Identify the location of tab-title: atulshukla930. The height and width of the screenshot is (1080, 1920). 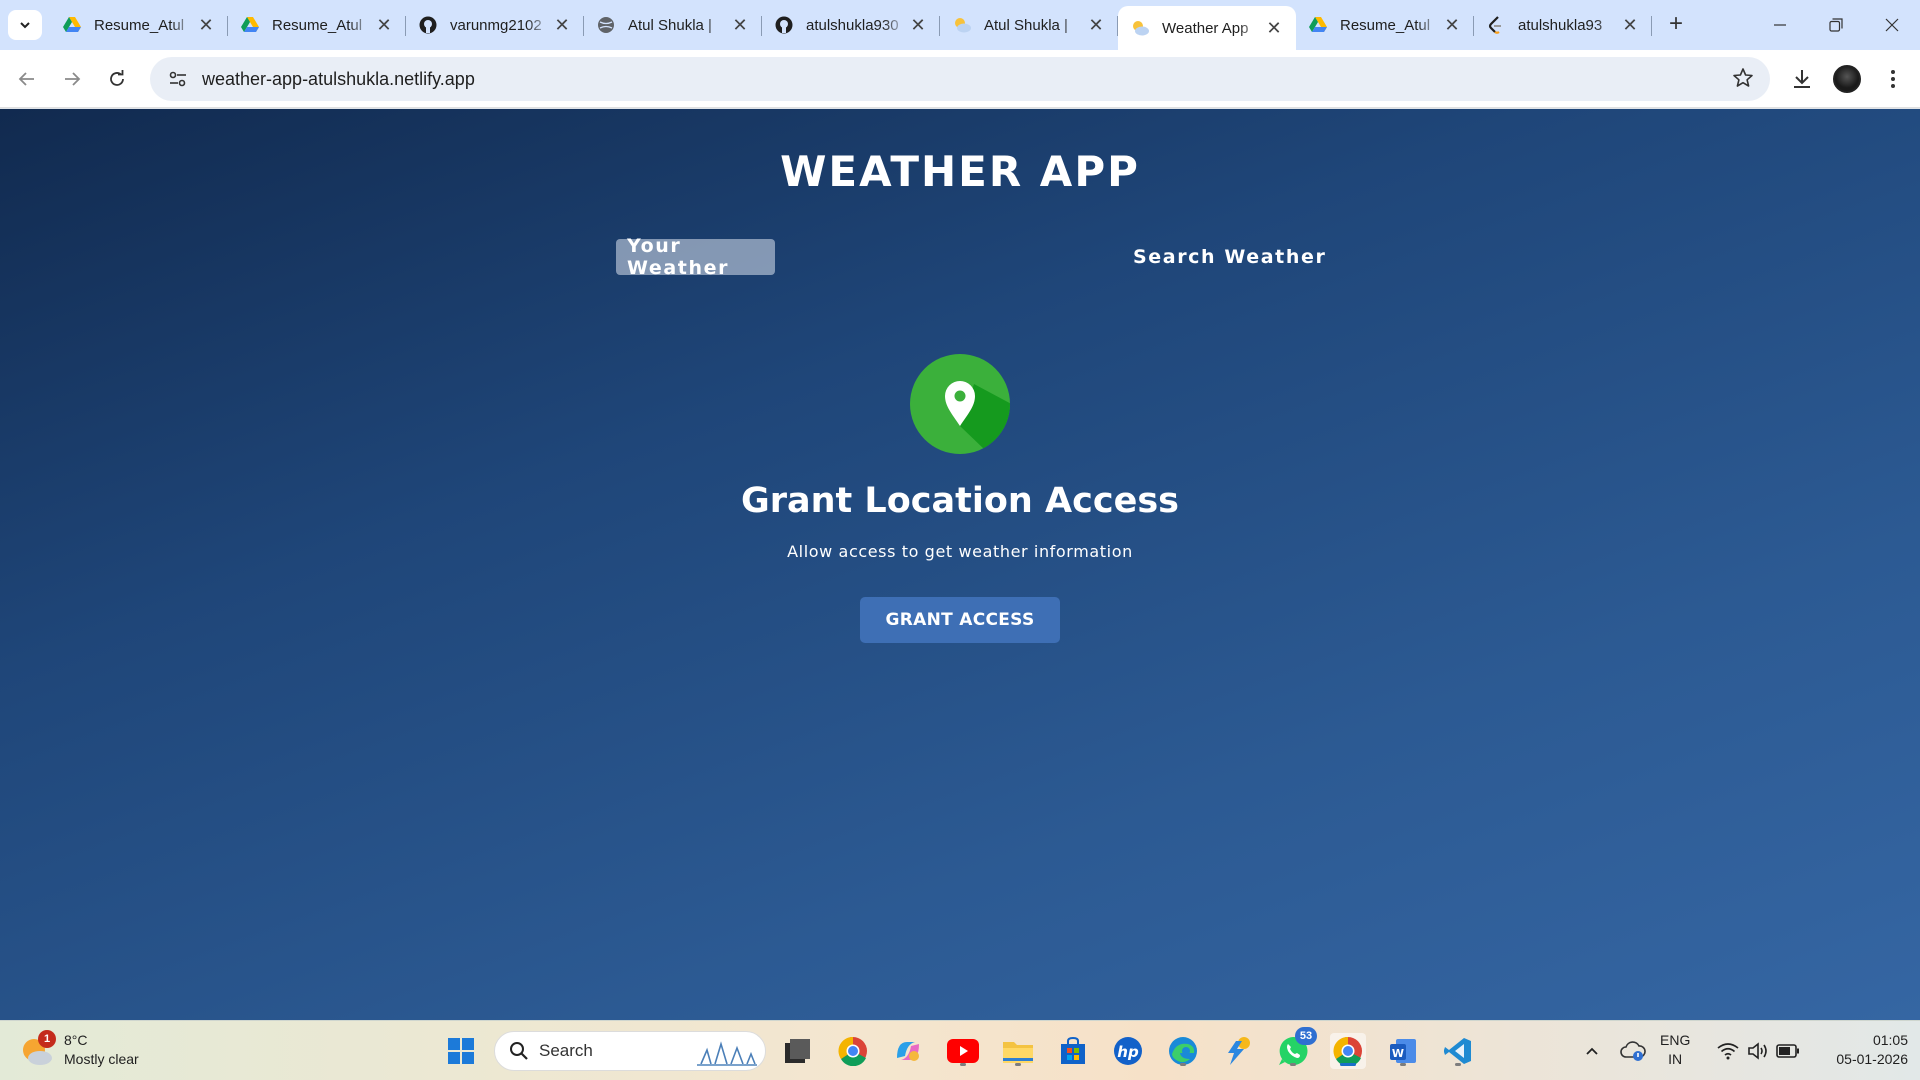
(852, 25).